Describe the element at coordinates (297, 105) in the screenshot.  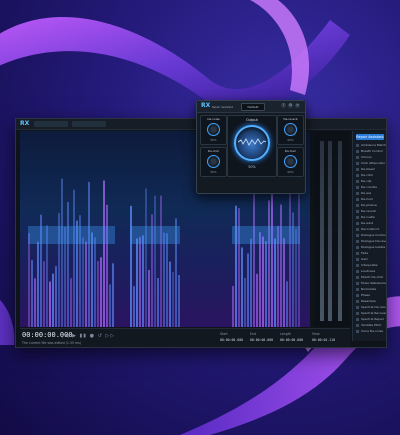
I see `close-icon: ×` at that location.